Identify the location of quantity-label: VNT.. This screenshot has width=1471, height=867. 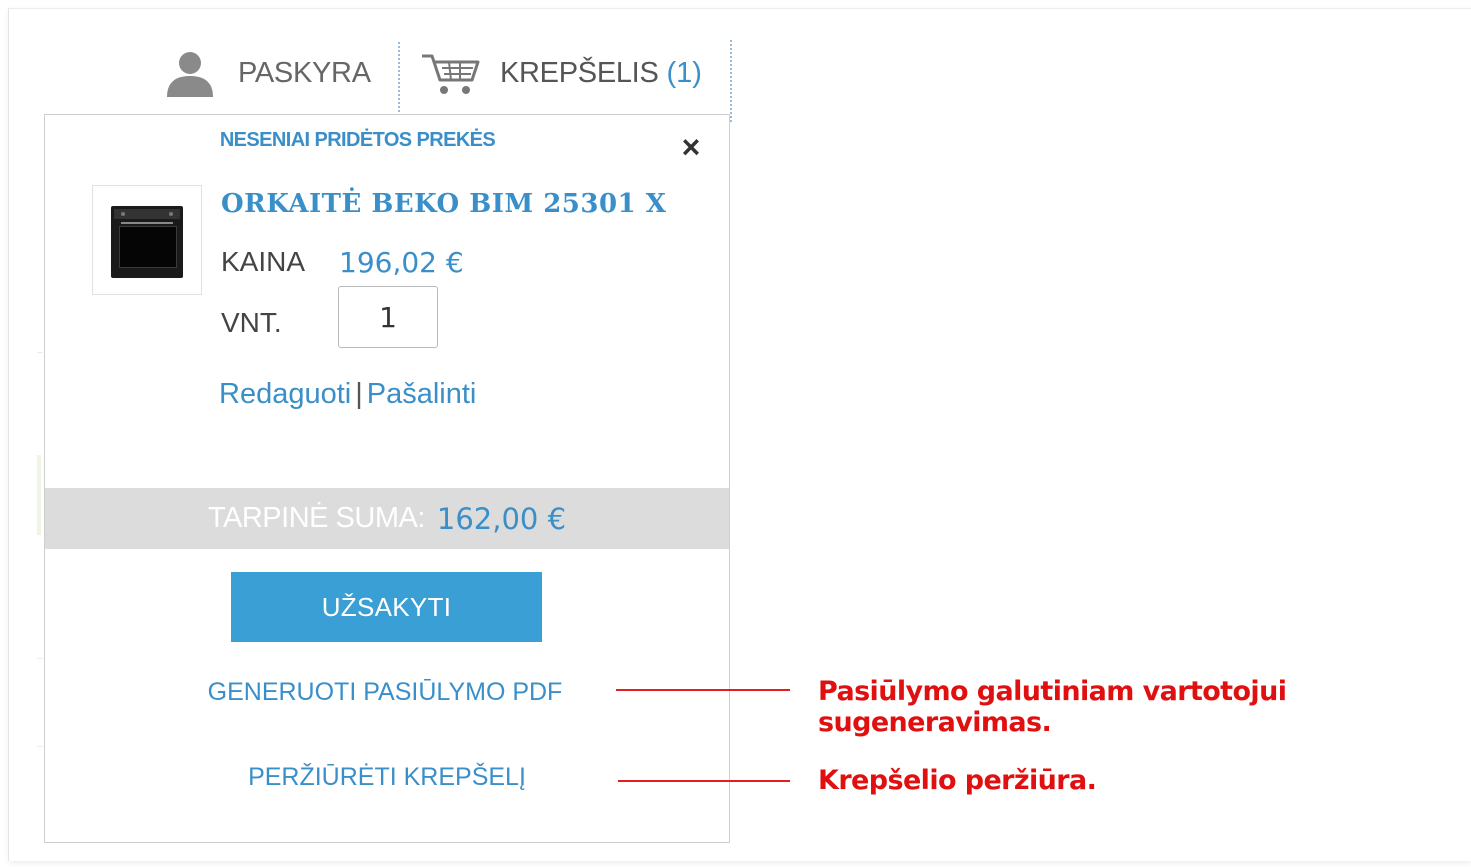
(251, 322).